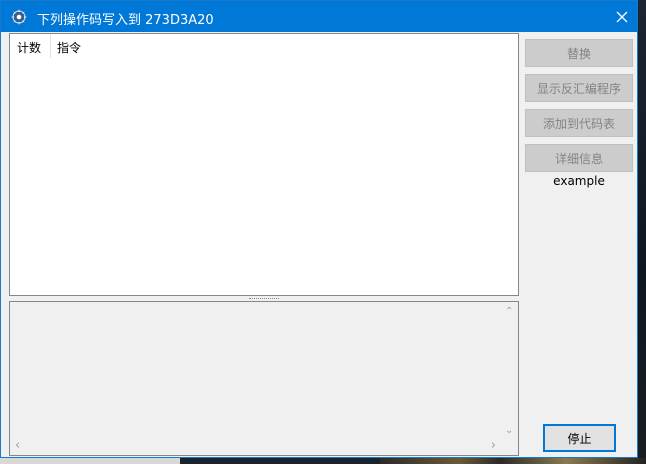  Describe the element at coordinates (264, 46) in the screenshot. I see `list-header: 计数 指令` at that location.